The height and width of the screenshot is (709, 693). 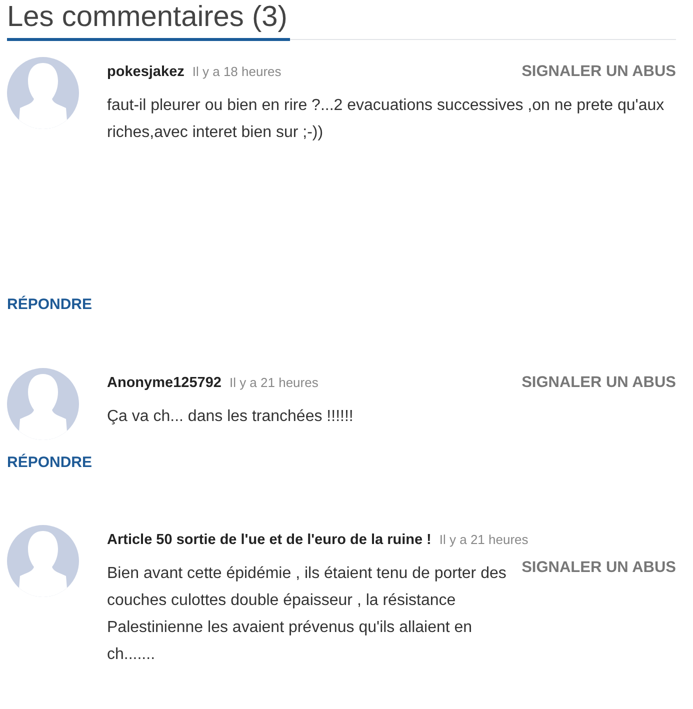 I want to click on comment-text: Ça va ch... dans les tranchées !!!!!!, so click(x=230, y=416).